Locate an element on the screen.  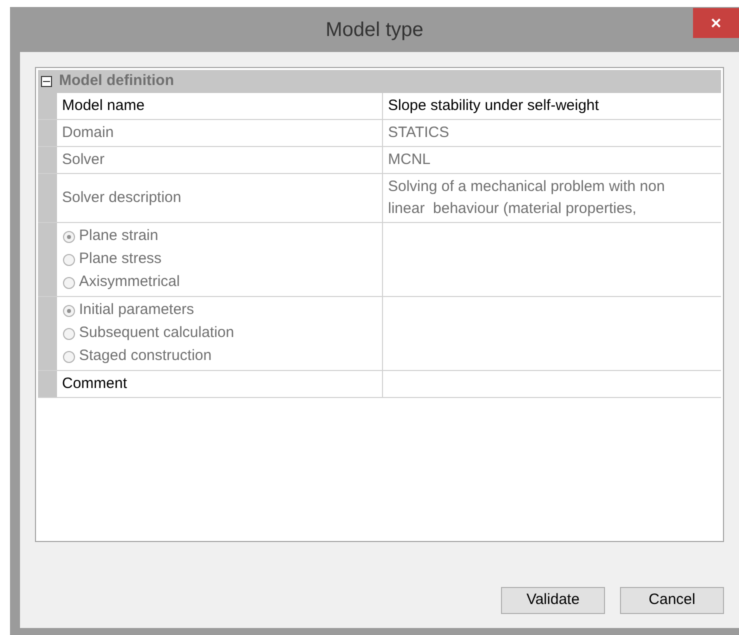
radio-option: Subsequent calculation is located at coordinates (148, 333).